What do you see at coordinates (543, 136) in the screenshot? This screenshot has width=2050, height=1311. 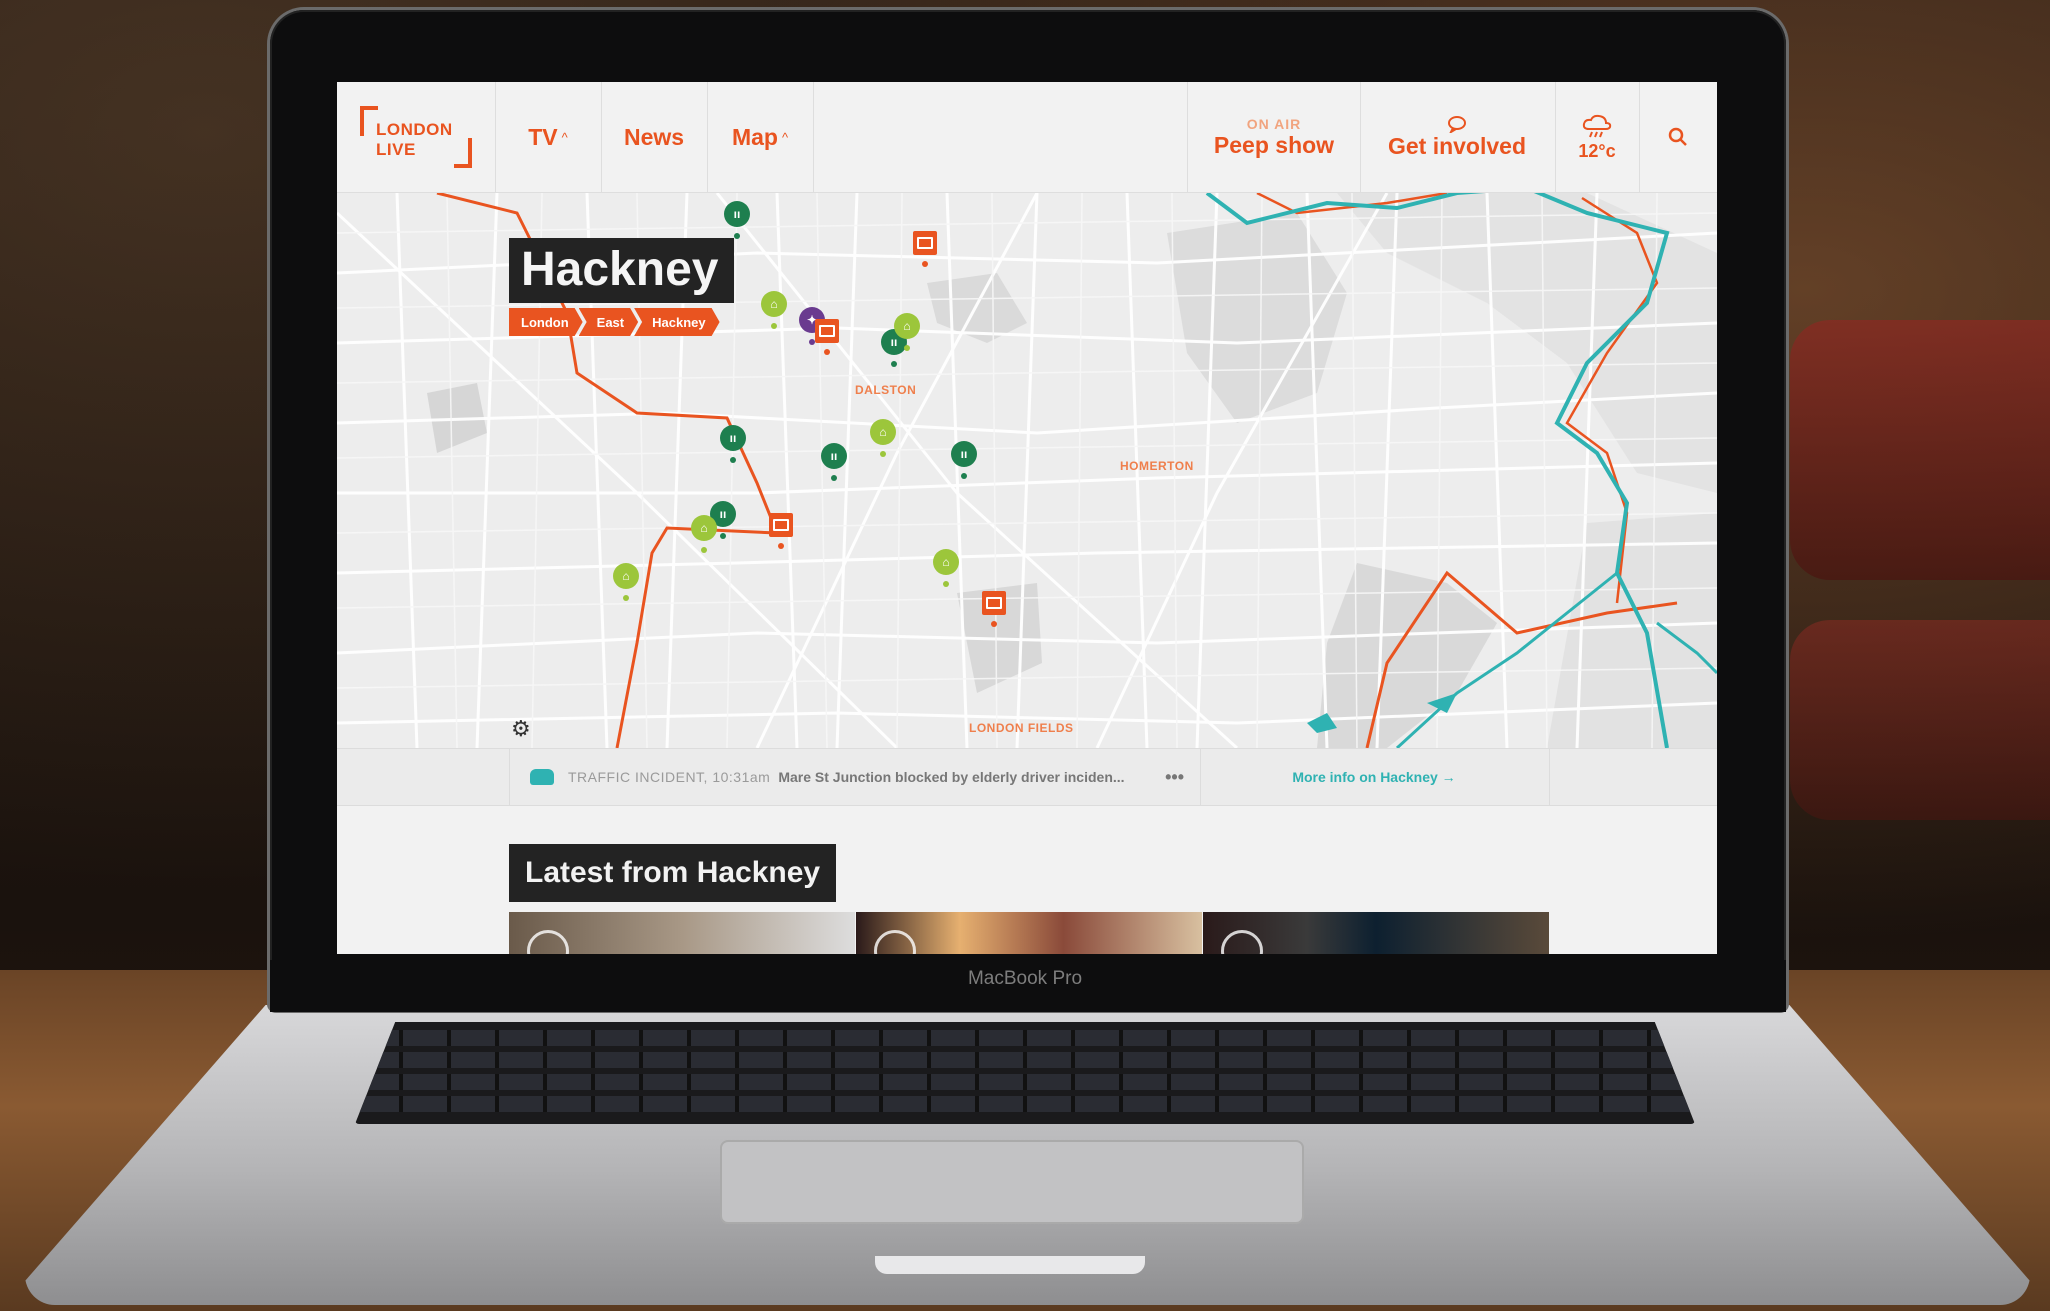 I see `nav-tv-label: TV` at bounding box center [543, 136].